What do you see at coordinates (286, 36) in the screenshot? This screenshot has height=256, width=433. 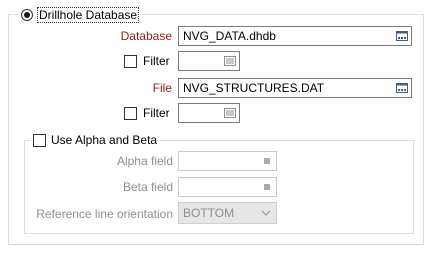 I see `database-input` at bounding box center [286, 36].